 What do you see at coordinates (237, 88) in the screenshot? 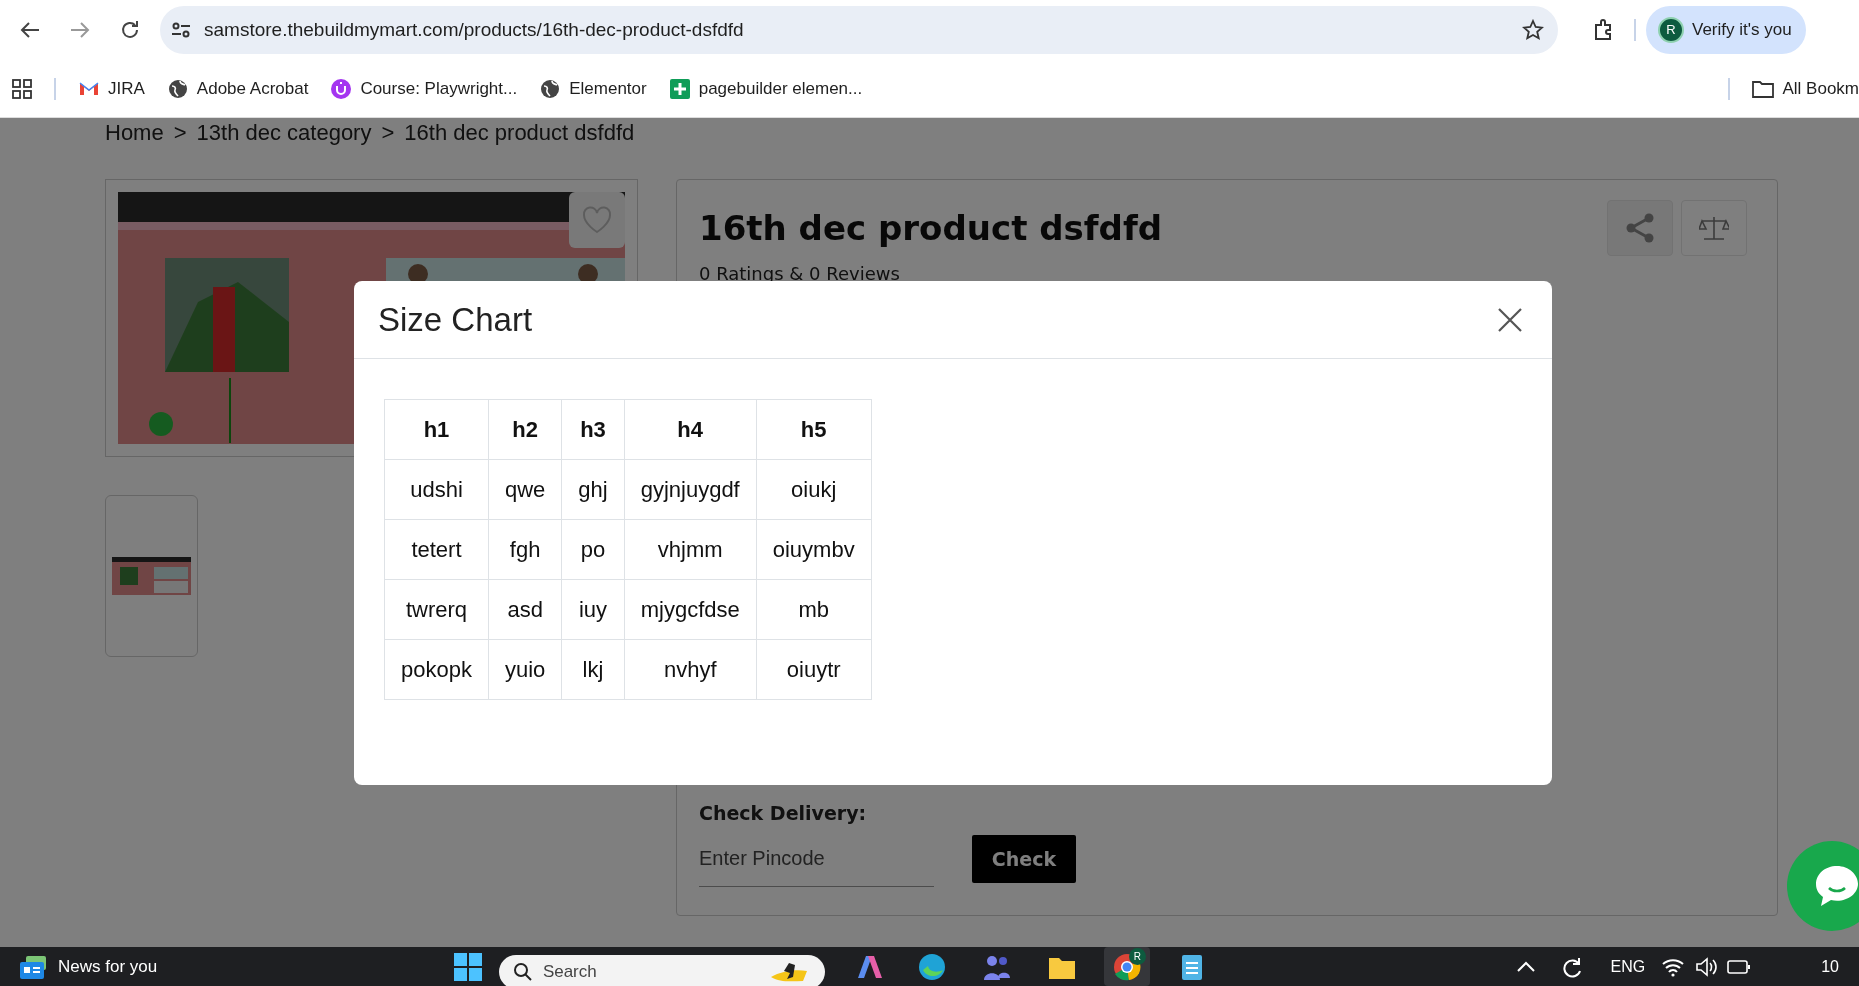
I see `bookmark-link: Adobe Acrobat` at bounding box center [237, 88].